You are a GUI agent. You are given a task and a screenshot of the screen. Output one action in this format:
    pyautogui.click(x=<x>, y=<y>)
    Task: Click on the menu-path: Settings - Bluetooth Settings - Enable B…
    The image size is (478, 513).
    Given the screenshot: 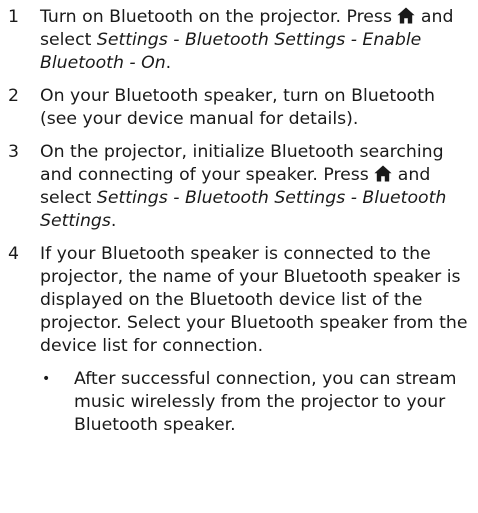 What is the action you would take?
    pyautogui.click(x=231, y=51)
    